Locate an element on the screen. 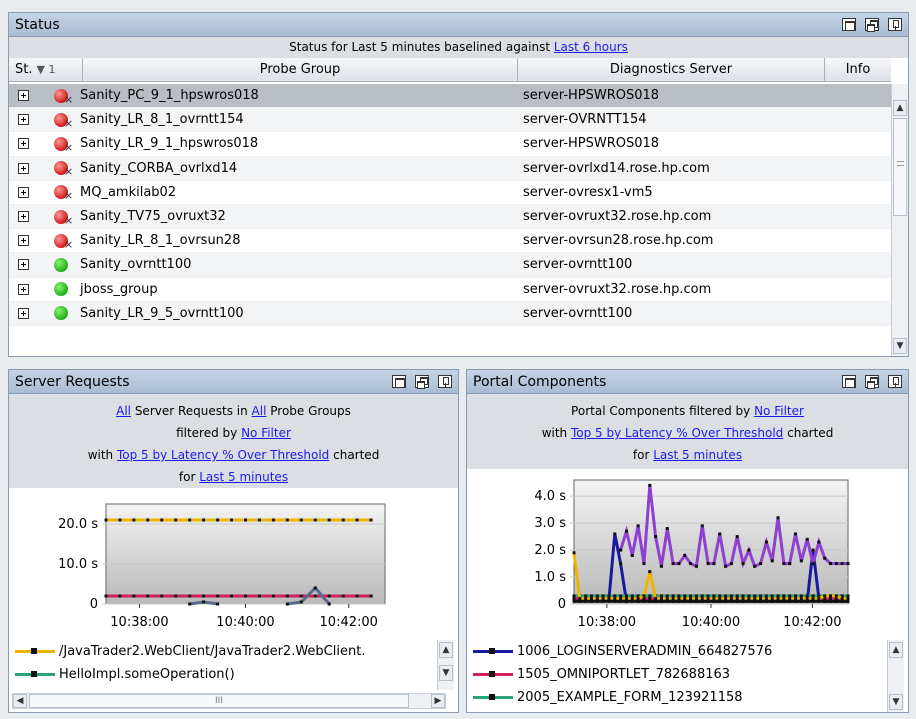 This screenshot has height=719, width=916. portal-components-titlebar: Portal Components is located at coordinates (687, 382).